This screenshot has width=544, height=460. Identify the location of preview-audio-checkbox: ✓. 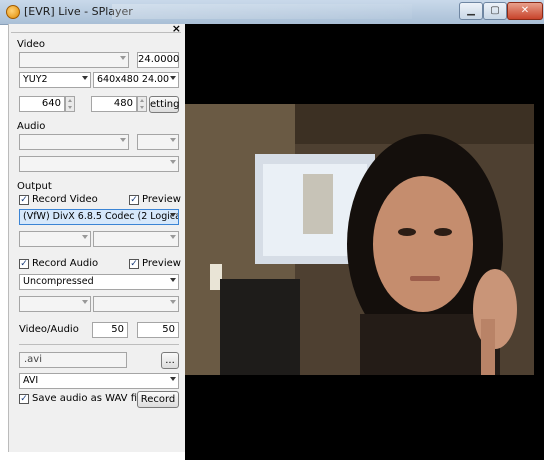
(134, 264).